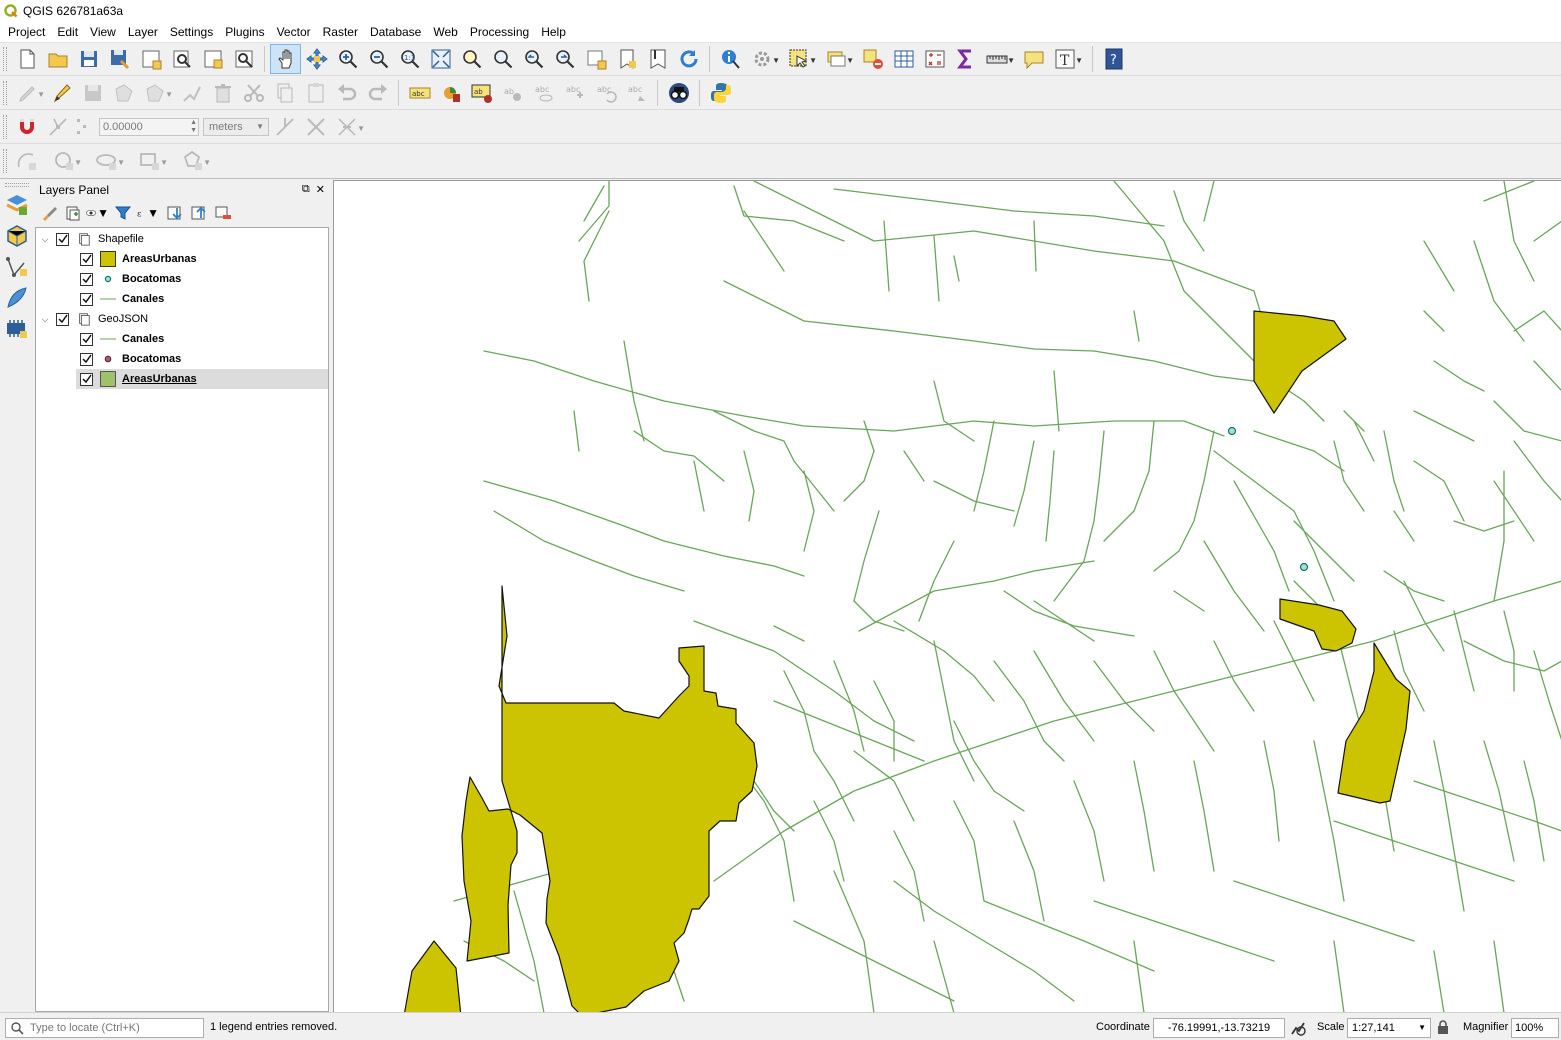 This screenshot has height=1040, width=1561. Describe the element at coordinates (92, 93) in the screenshot. I see `save-layer-edits-button` at that location.